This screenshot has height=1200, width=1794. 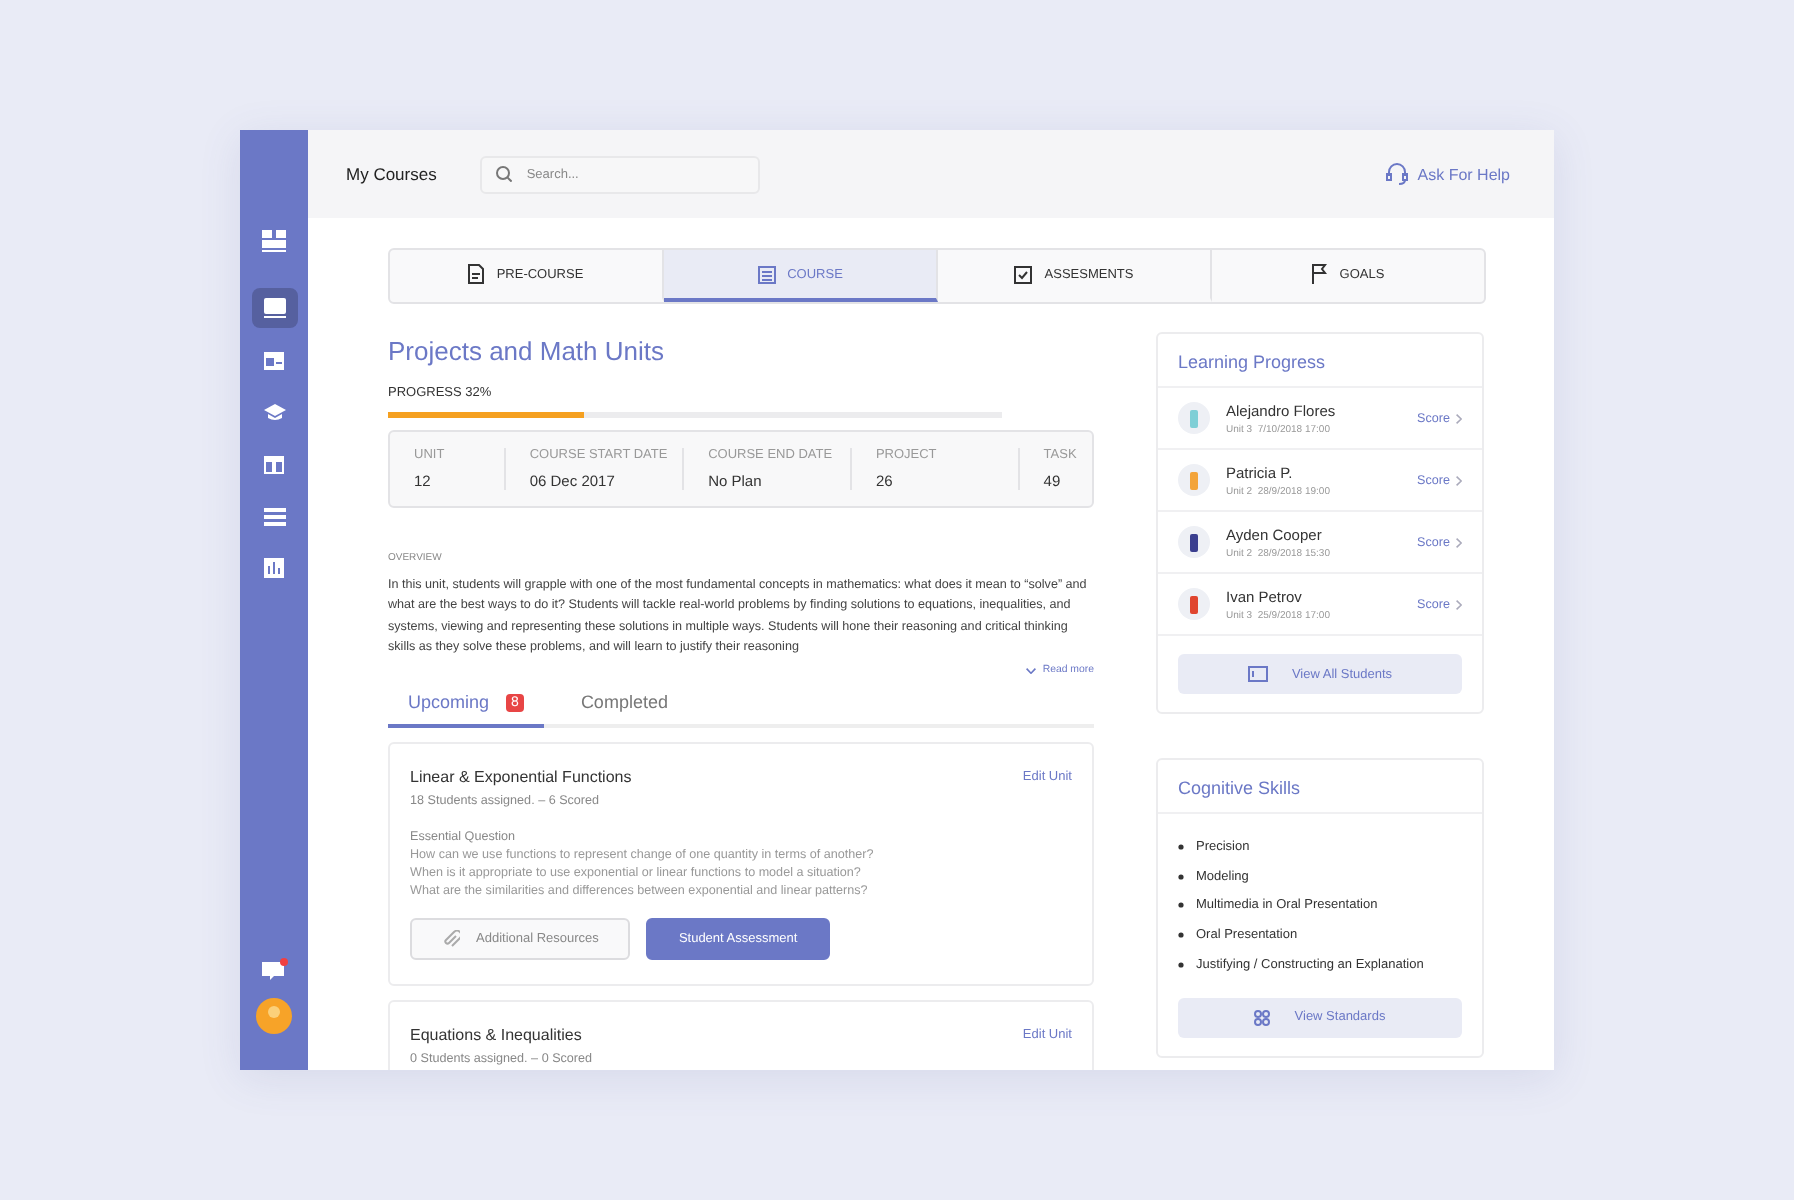 I want to click on grid-icon, so click(x=1262, y=1017).